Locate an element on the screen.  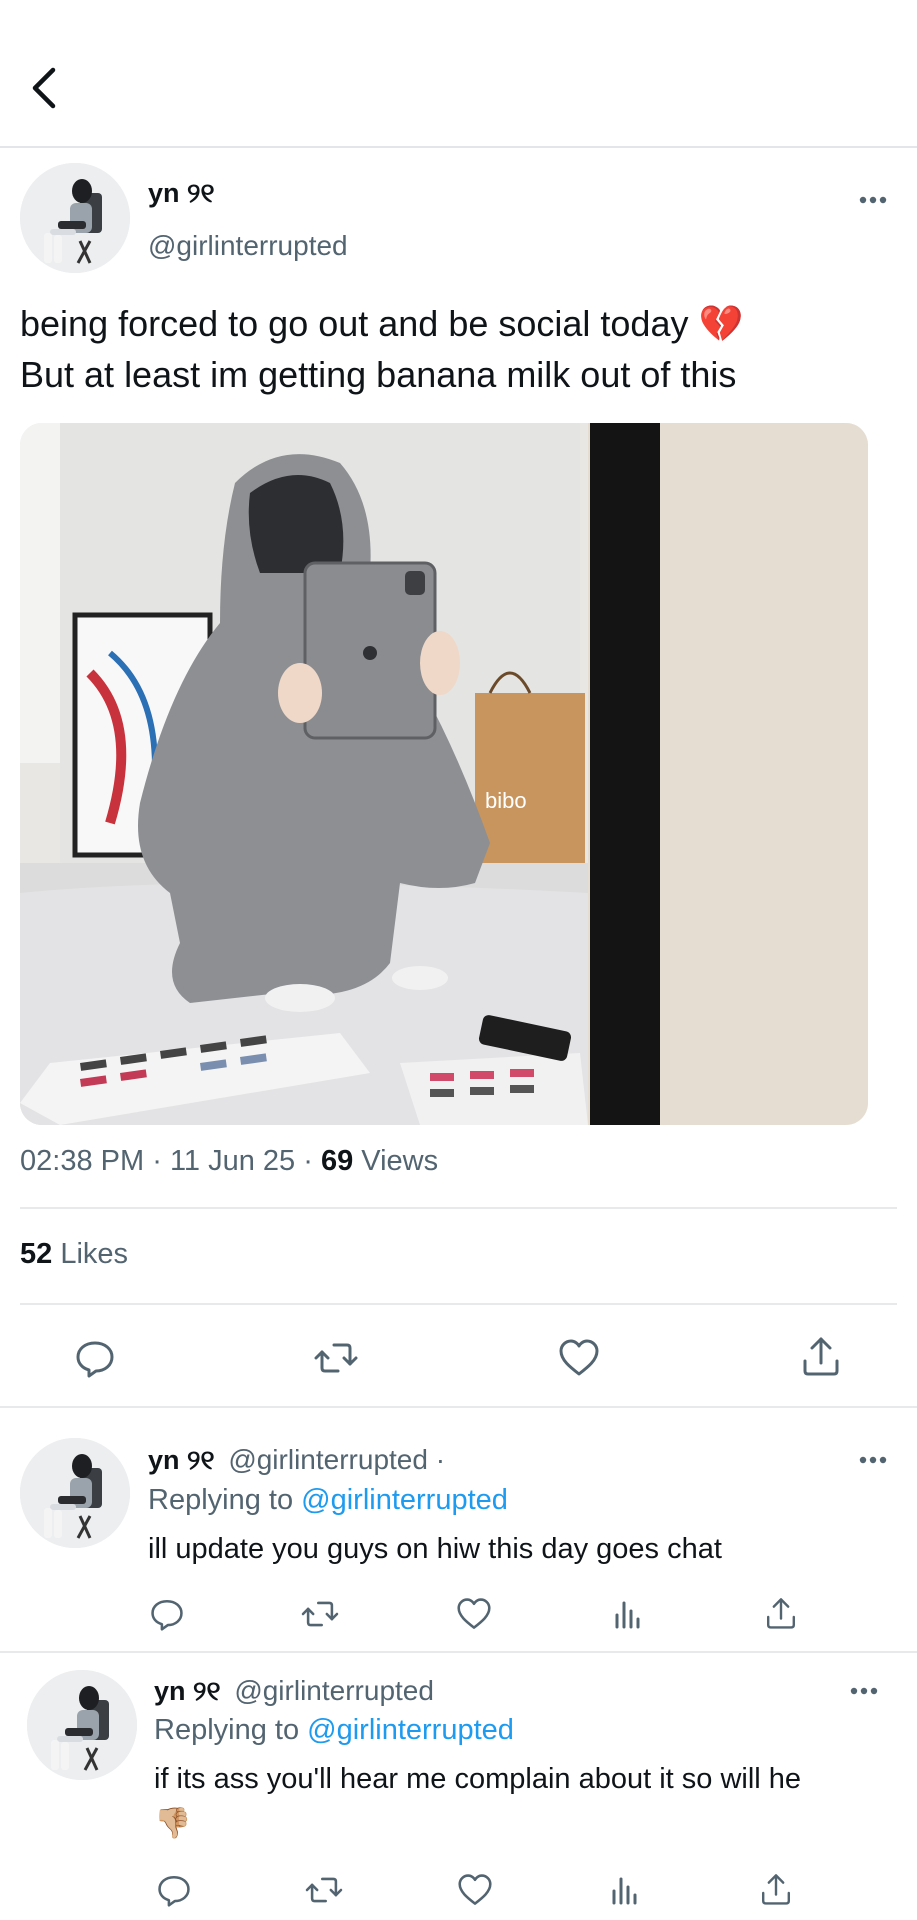
reply-header: yn ୨୧ @girlinterrupted is located at coordinates (294, 1691).